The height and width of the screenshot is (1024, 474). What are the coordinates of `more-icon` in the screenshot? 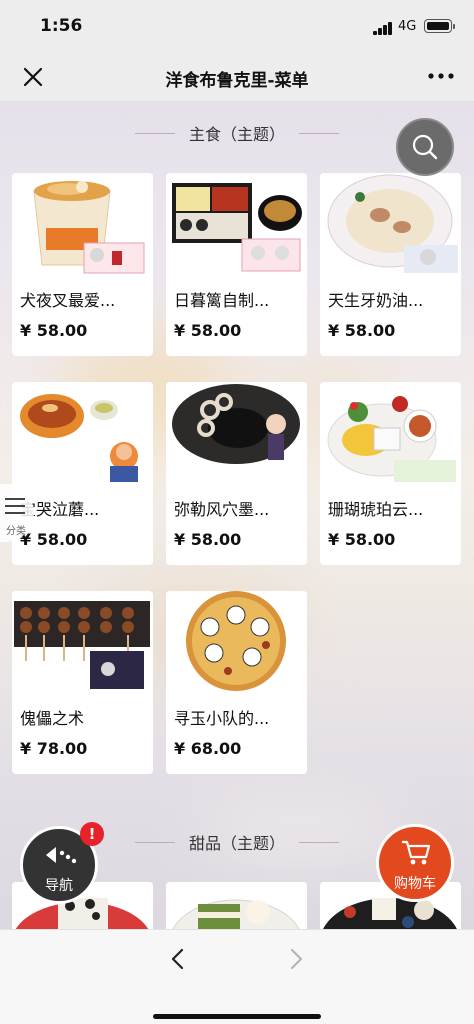 It's located at (441, 76).